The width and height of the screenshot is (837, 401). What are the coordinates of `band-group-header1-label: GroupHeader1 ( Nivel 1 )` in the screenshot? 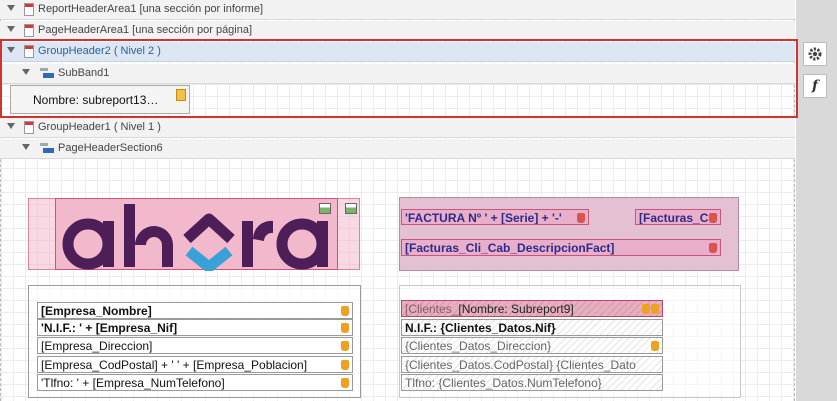 It's located at (99, 127).